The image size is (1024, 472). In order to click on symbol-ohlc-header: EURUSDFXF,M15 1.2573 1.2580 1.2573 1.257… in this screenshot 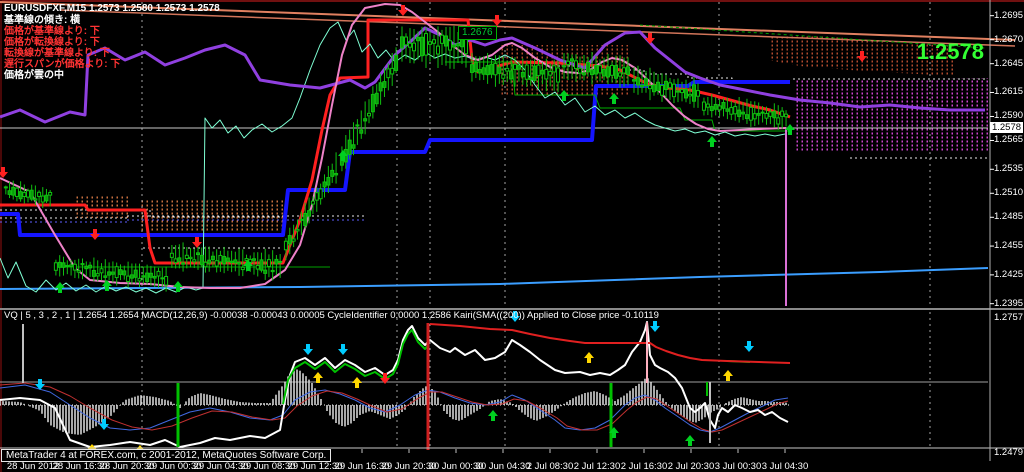, I will do `click(112, 8)`.